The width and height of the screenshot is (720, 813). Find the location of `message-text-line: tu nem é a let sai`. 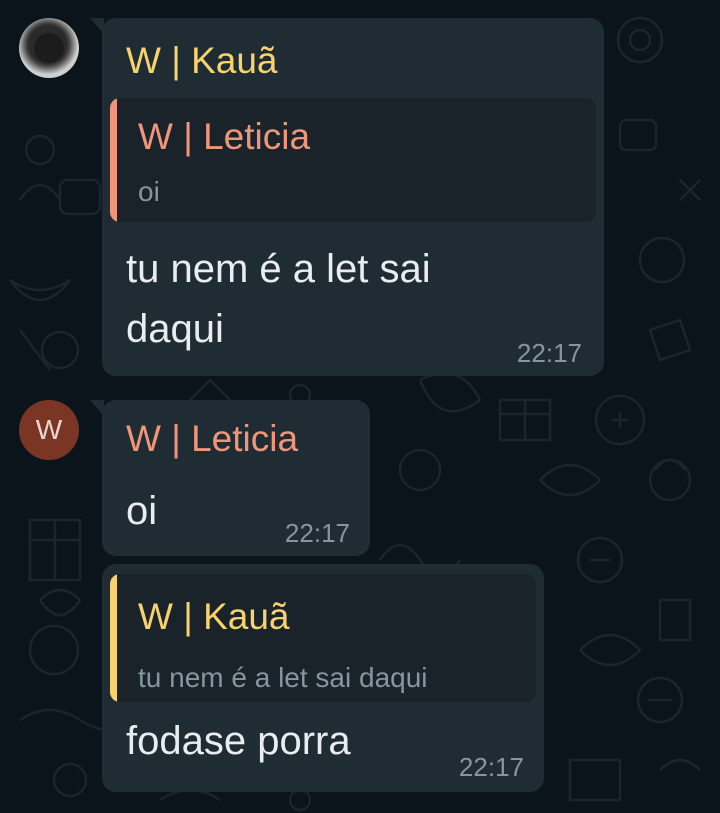

message-text-line: tu nem é a let sai is located at coordinates (278, 269).